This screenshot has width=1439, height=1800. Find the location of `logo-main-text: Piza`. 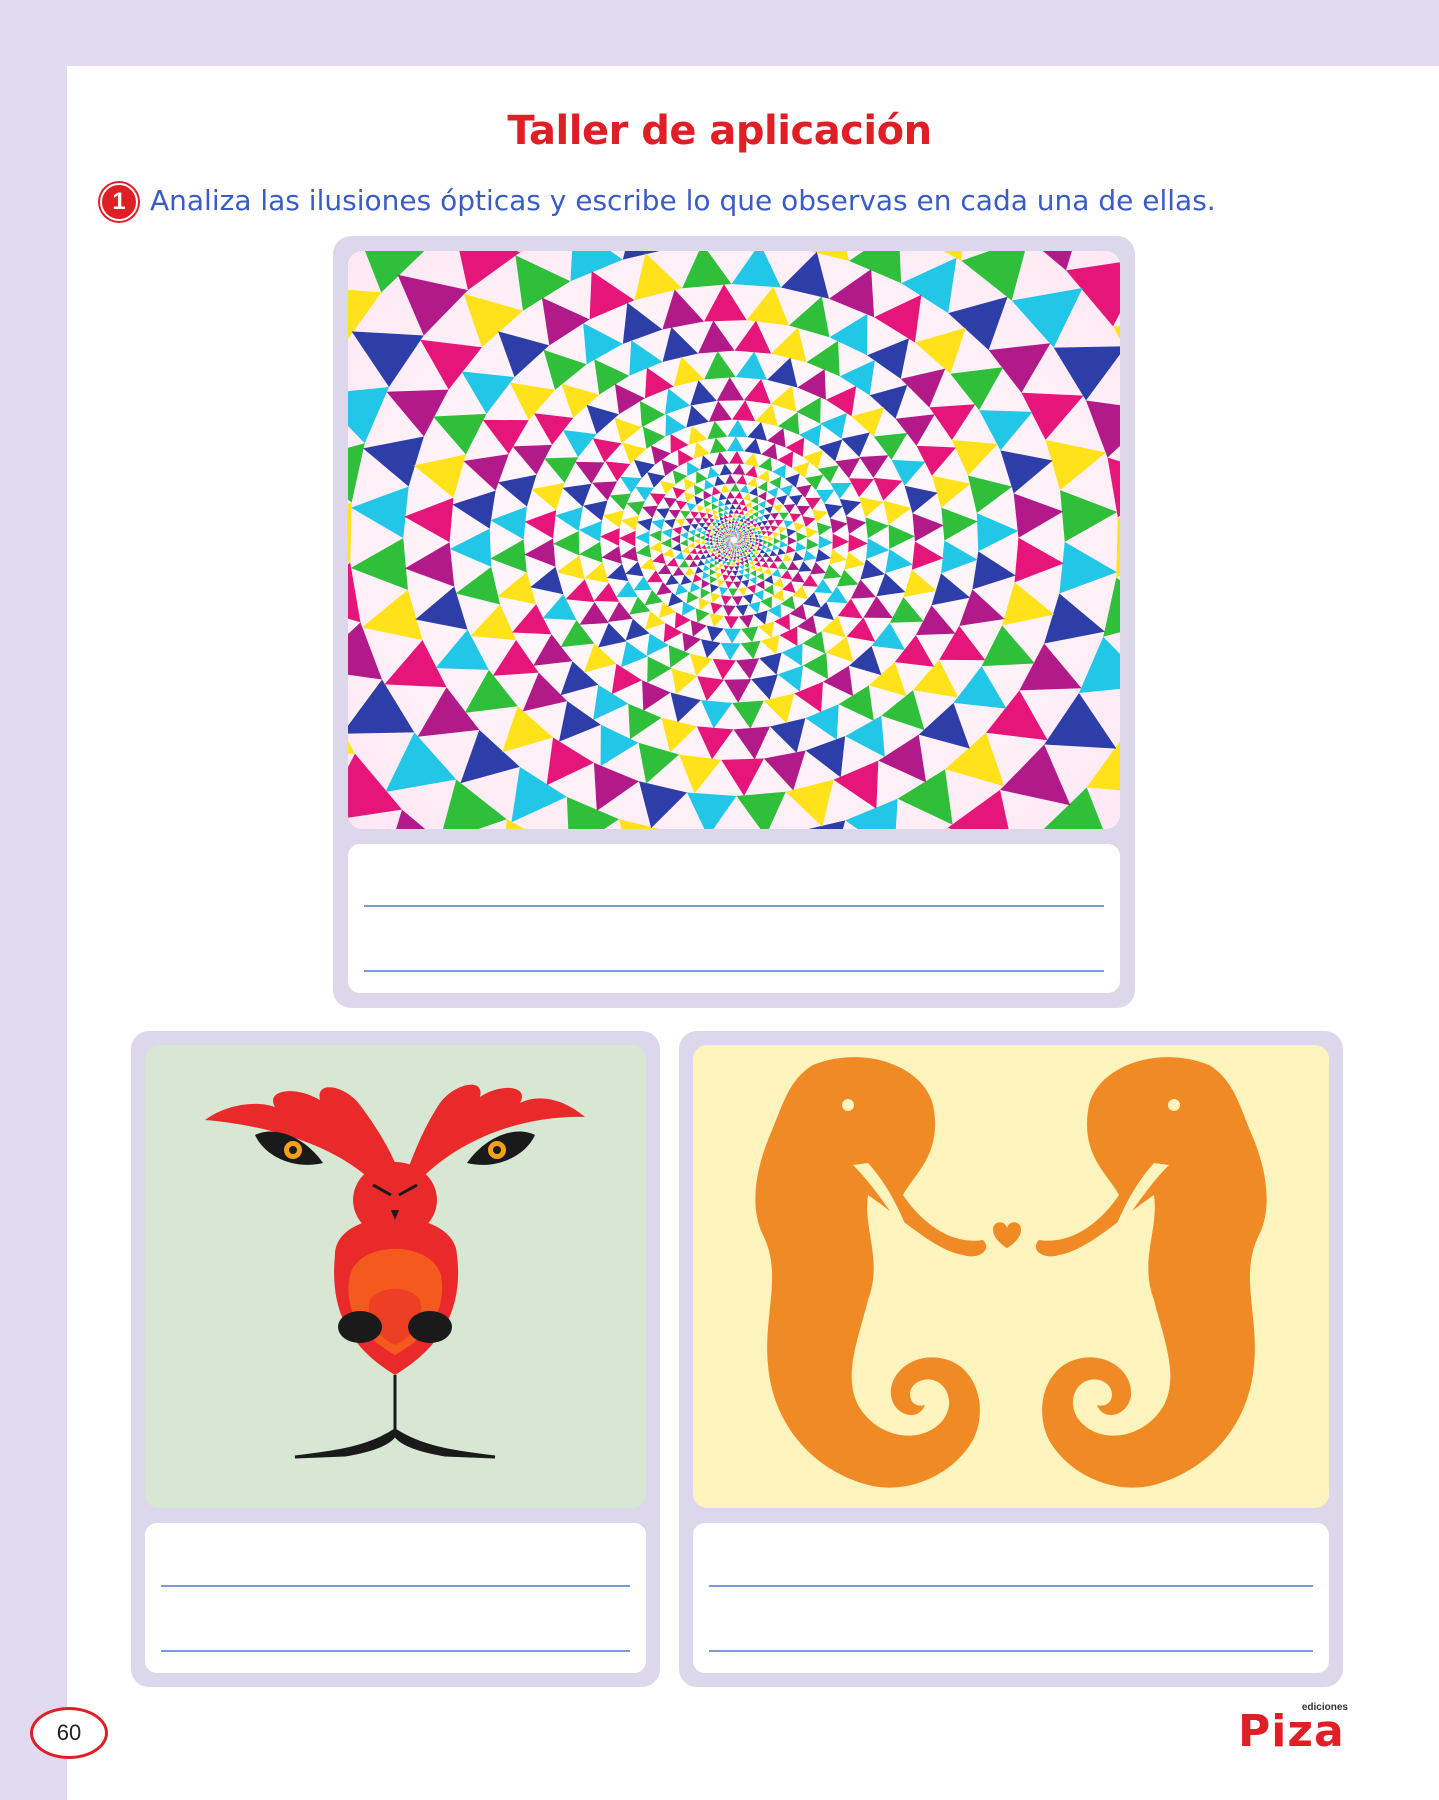

logo-main-text: Piza is located at coordinates (1291, 1731).